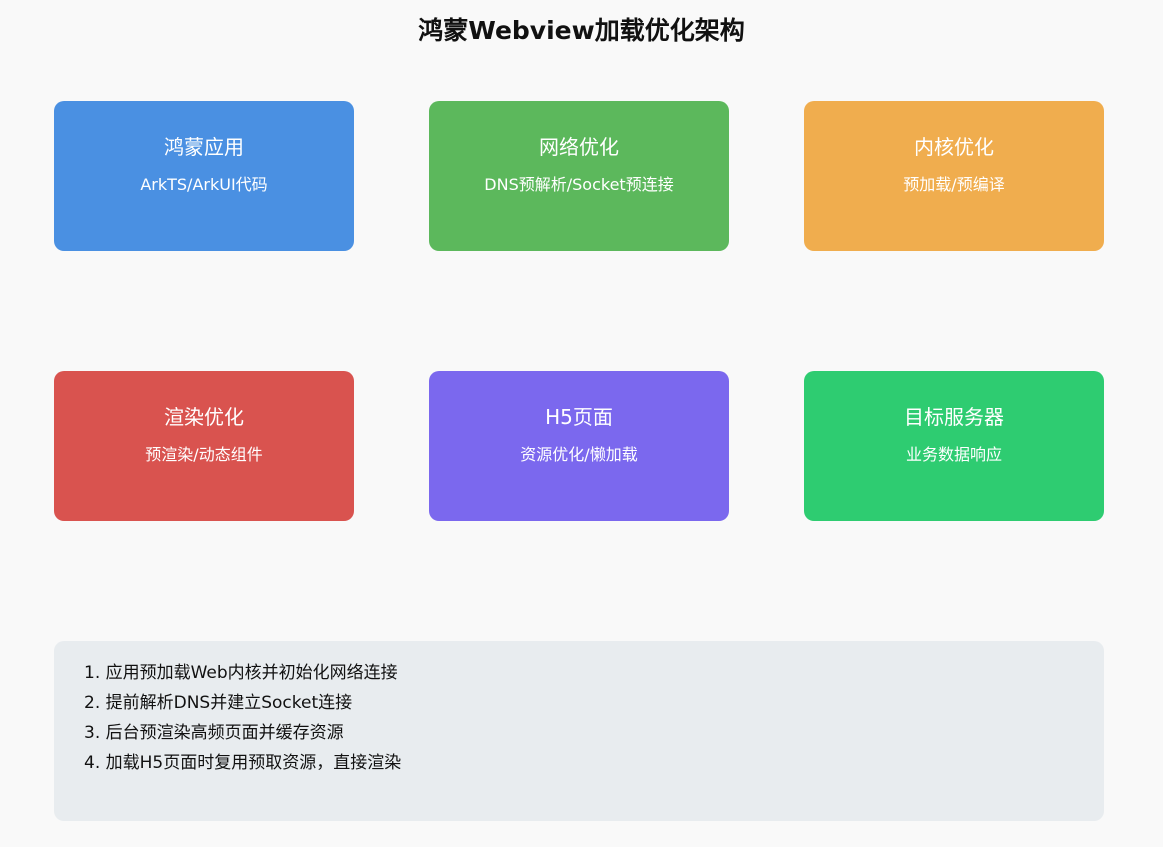 The width and height of the screenshot is (1163, 847). I want to click on node-network-optimization: 网络优化 DNS预解析/Socket预连接, so click(579, 176).